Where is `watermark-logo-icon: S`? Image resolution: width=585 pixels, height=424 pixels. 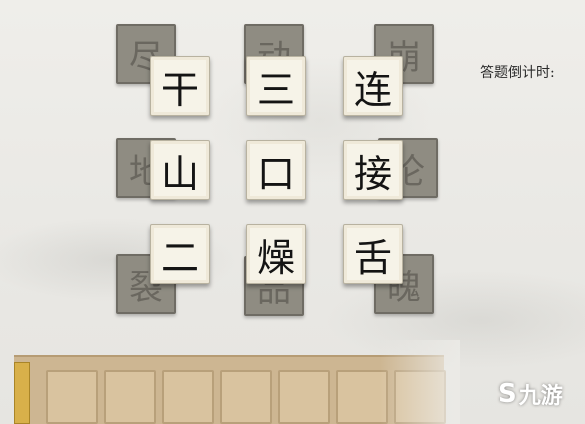 watermark-logo-icon: S is located at coordinates (507, 394).